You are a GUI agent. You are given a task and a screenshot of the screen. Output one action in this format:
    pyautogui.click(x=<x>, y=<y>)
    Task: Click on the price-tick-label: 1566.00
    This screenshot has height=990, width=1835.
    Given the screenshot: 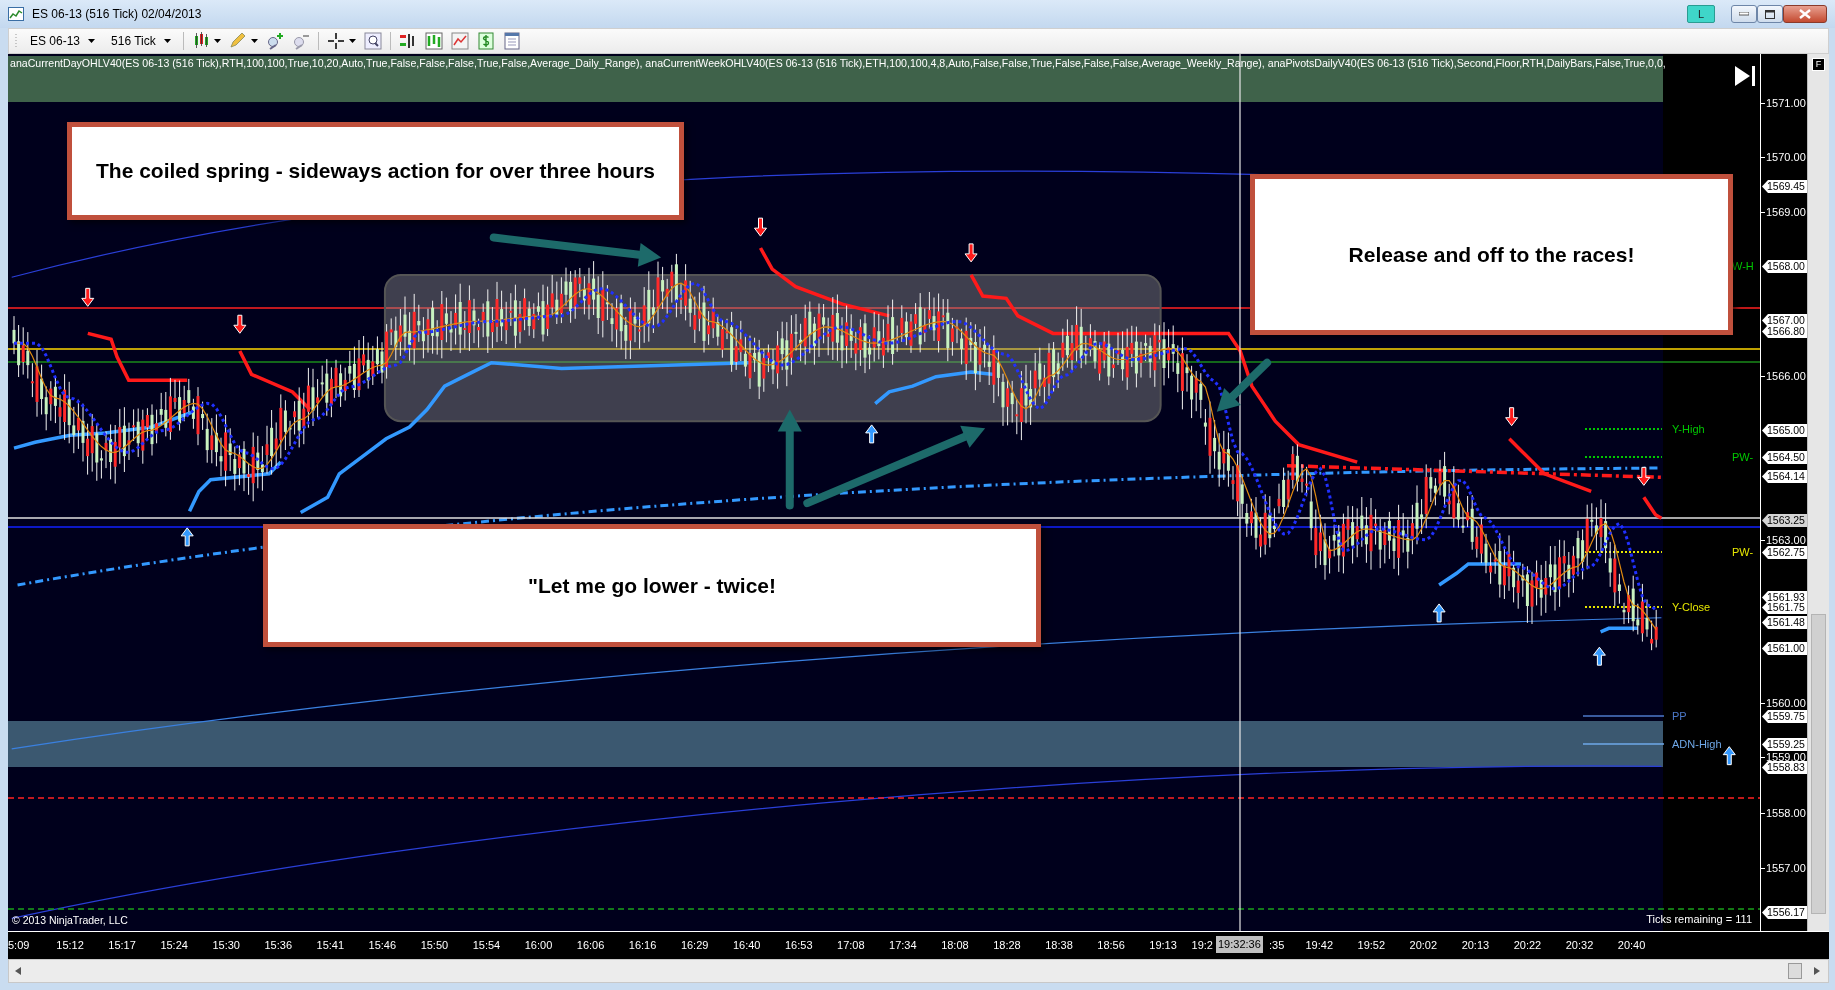 What is the action you would take?
    pyautogui.click(x=1786, y=376)
    